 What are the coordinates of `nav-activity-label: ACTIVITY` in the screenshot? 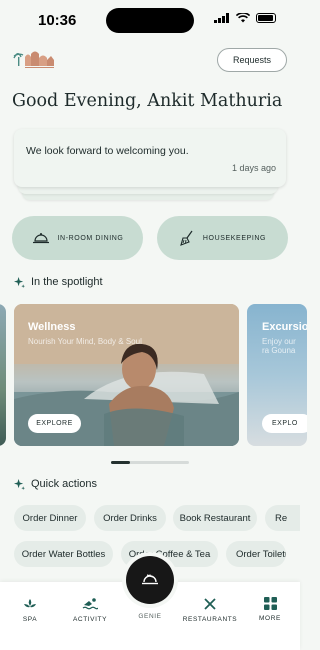 It's located at (90, 619).